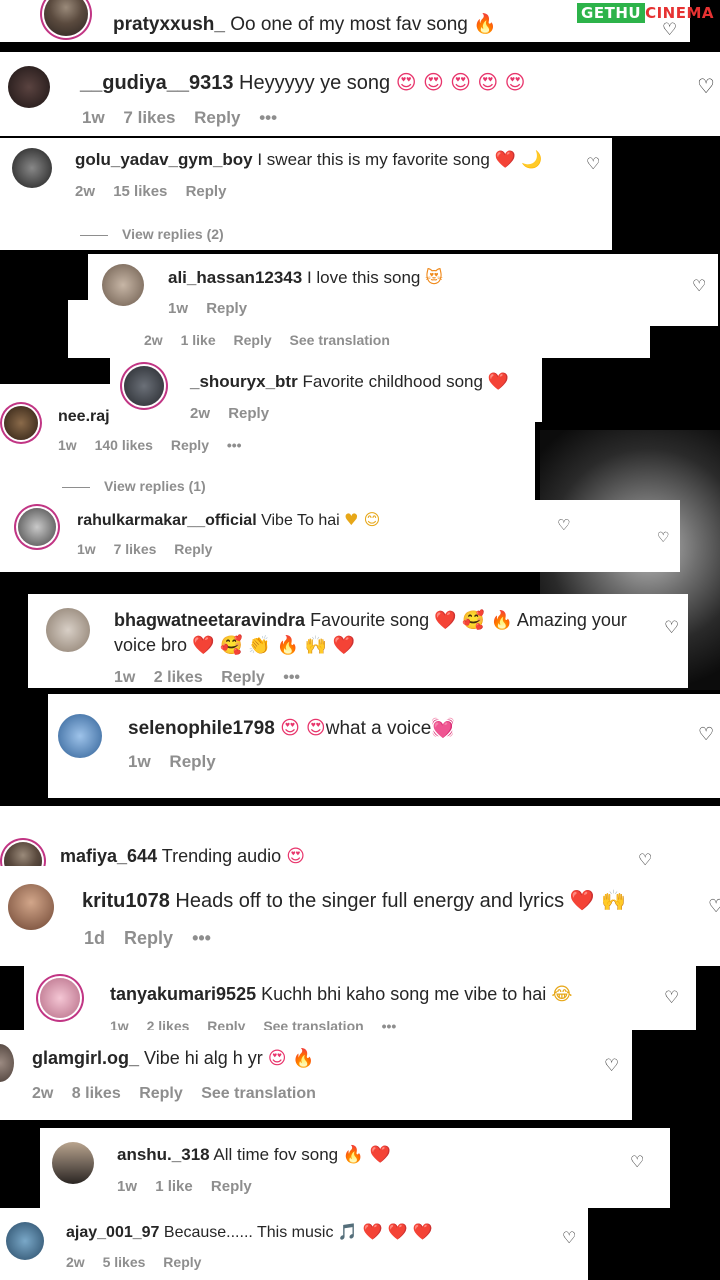 This screenshot has height=1280, width=720. I want to click on view-replies-button: View replies (2), so click(173, 234).